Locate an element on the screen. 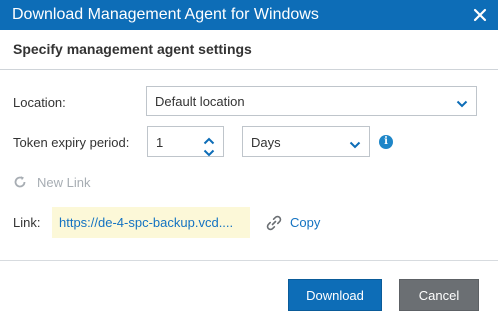 The height and width of the screenshot is (322, 498). token-expiry-stepper: 1 is located at coordinates (185, 141).